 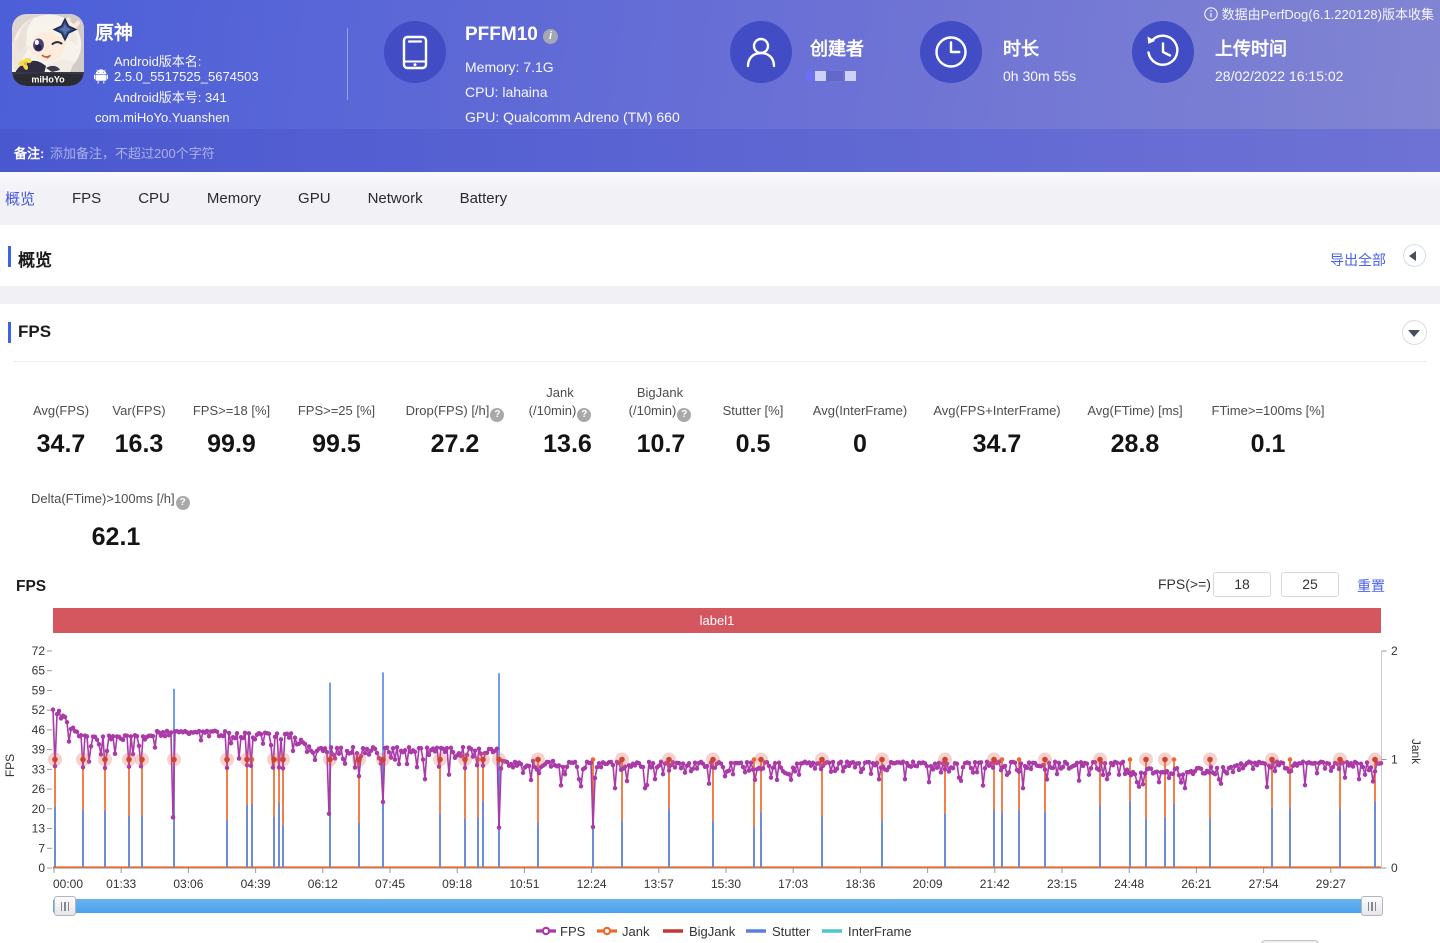 I want to click on svg-text: 13:57, so click(x=659, y=884).